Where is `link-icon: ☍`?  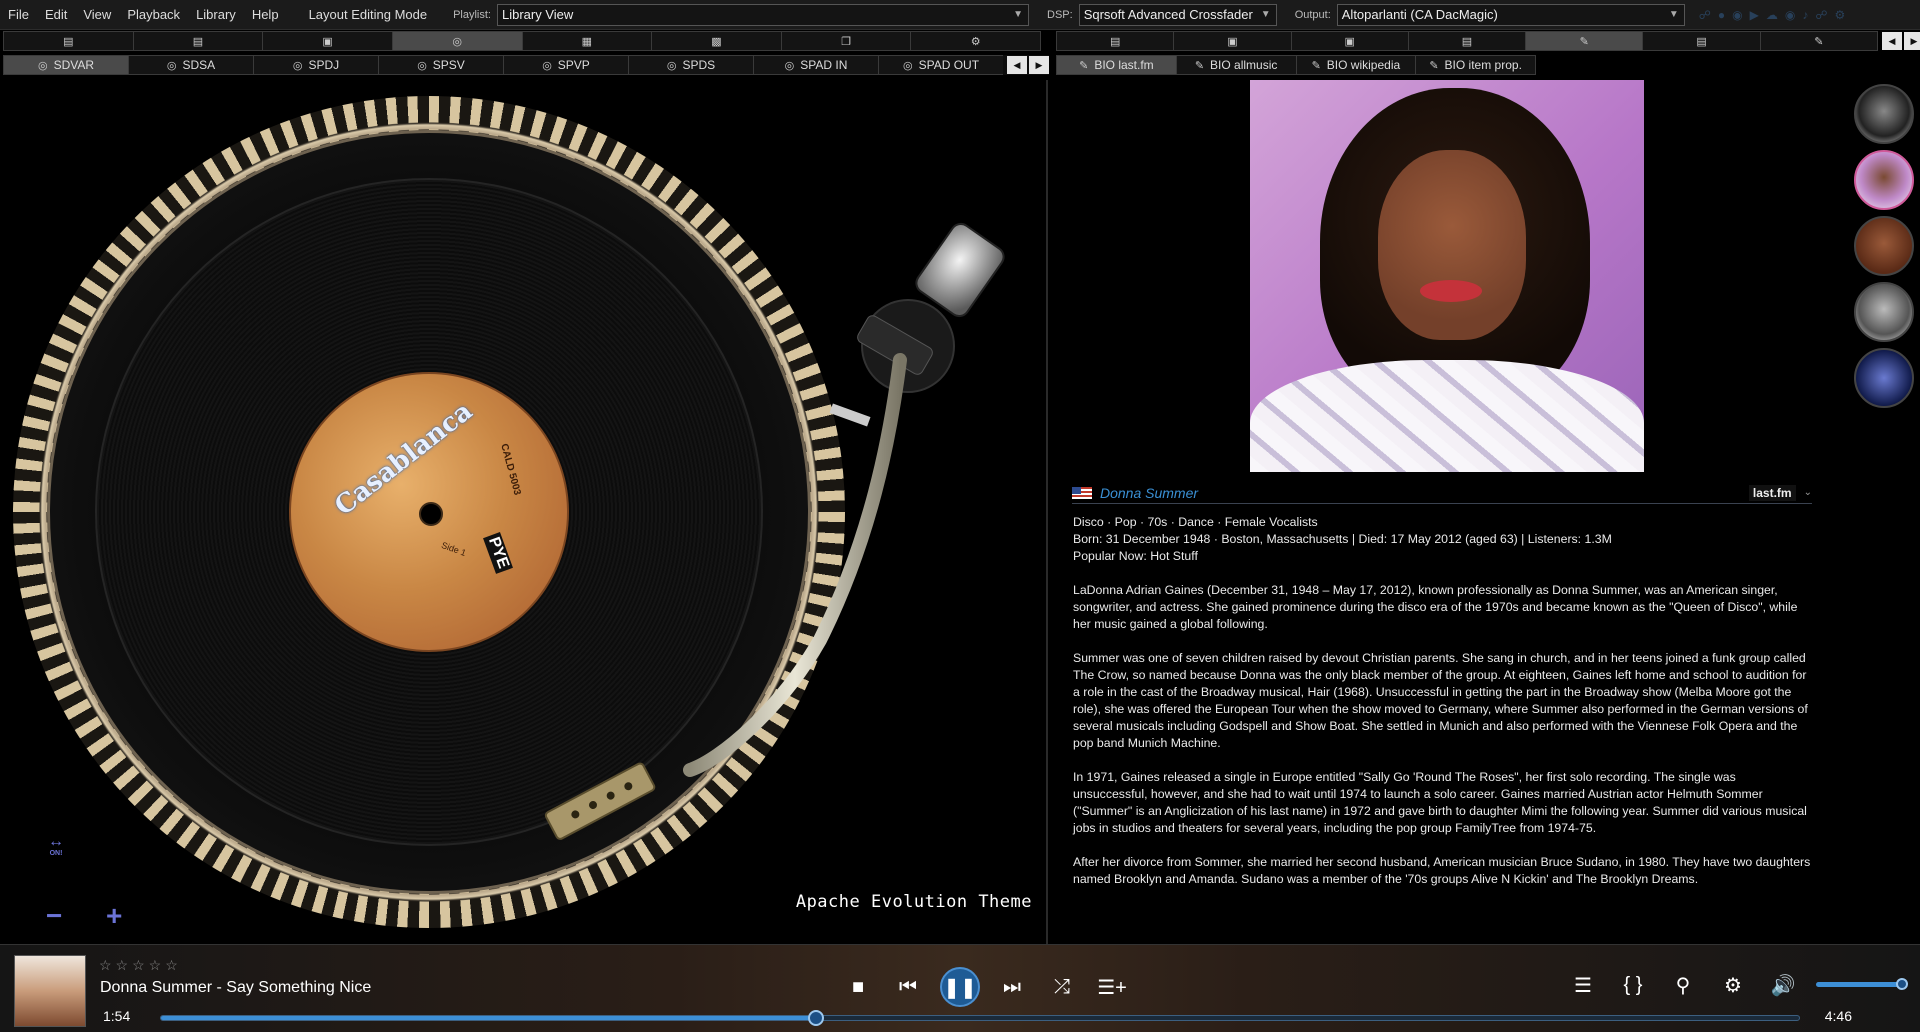
link-icon: ☍ is located at coordinates (1705, 15).